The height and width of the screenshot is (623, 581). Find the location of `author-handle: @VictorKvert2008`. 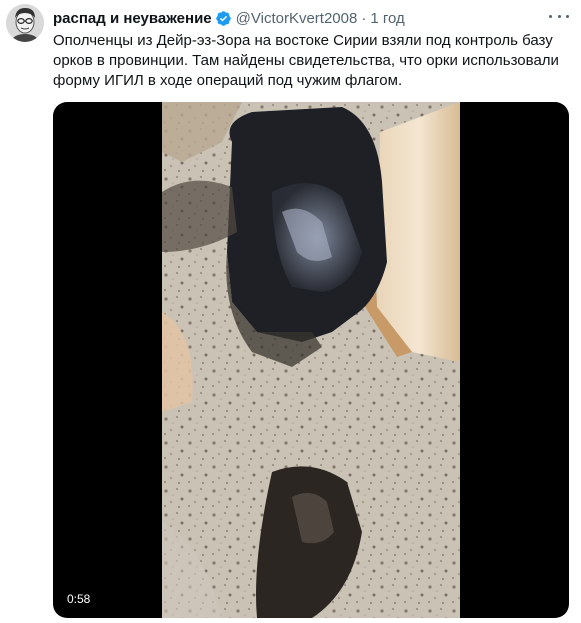

author-handle: @VictorKvert2008 is located at coordinates (297, 18).